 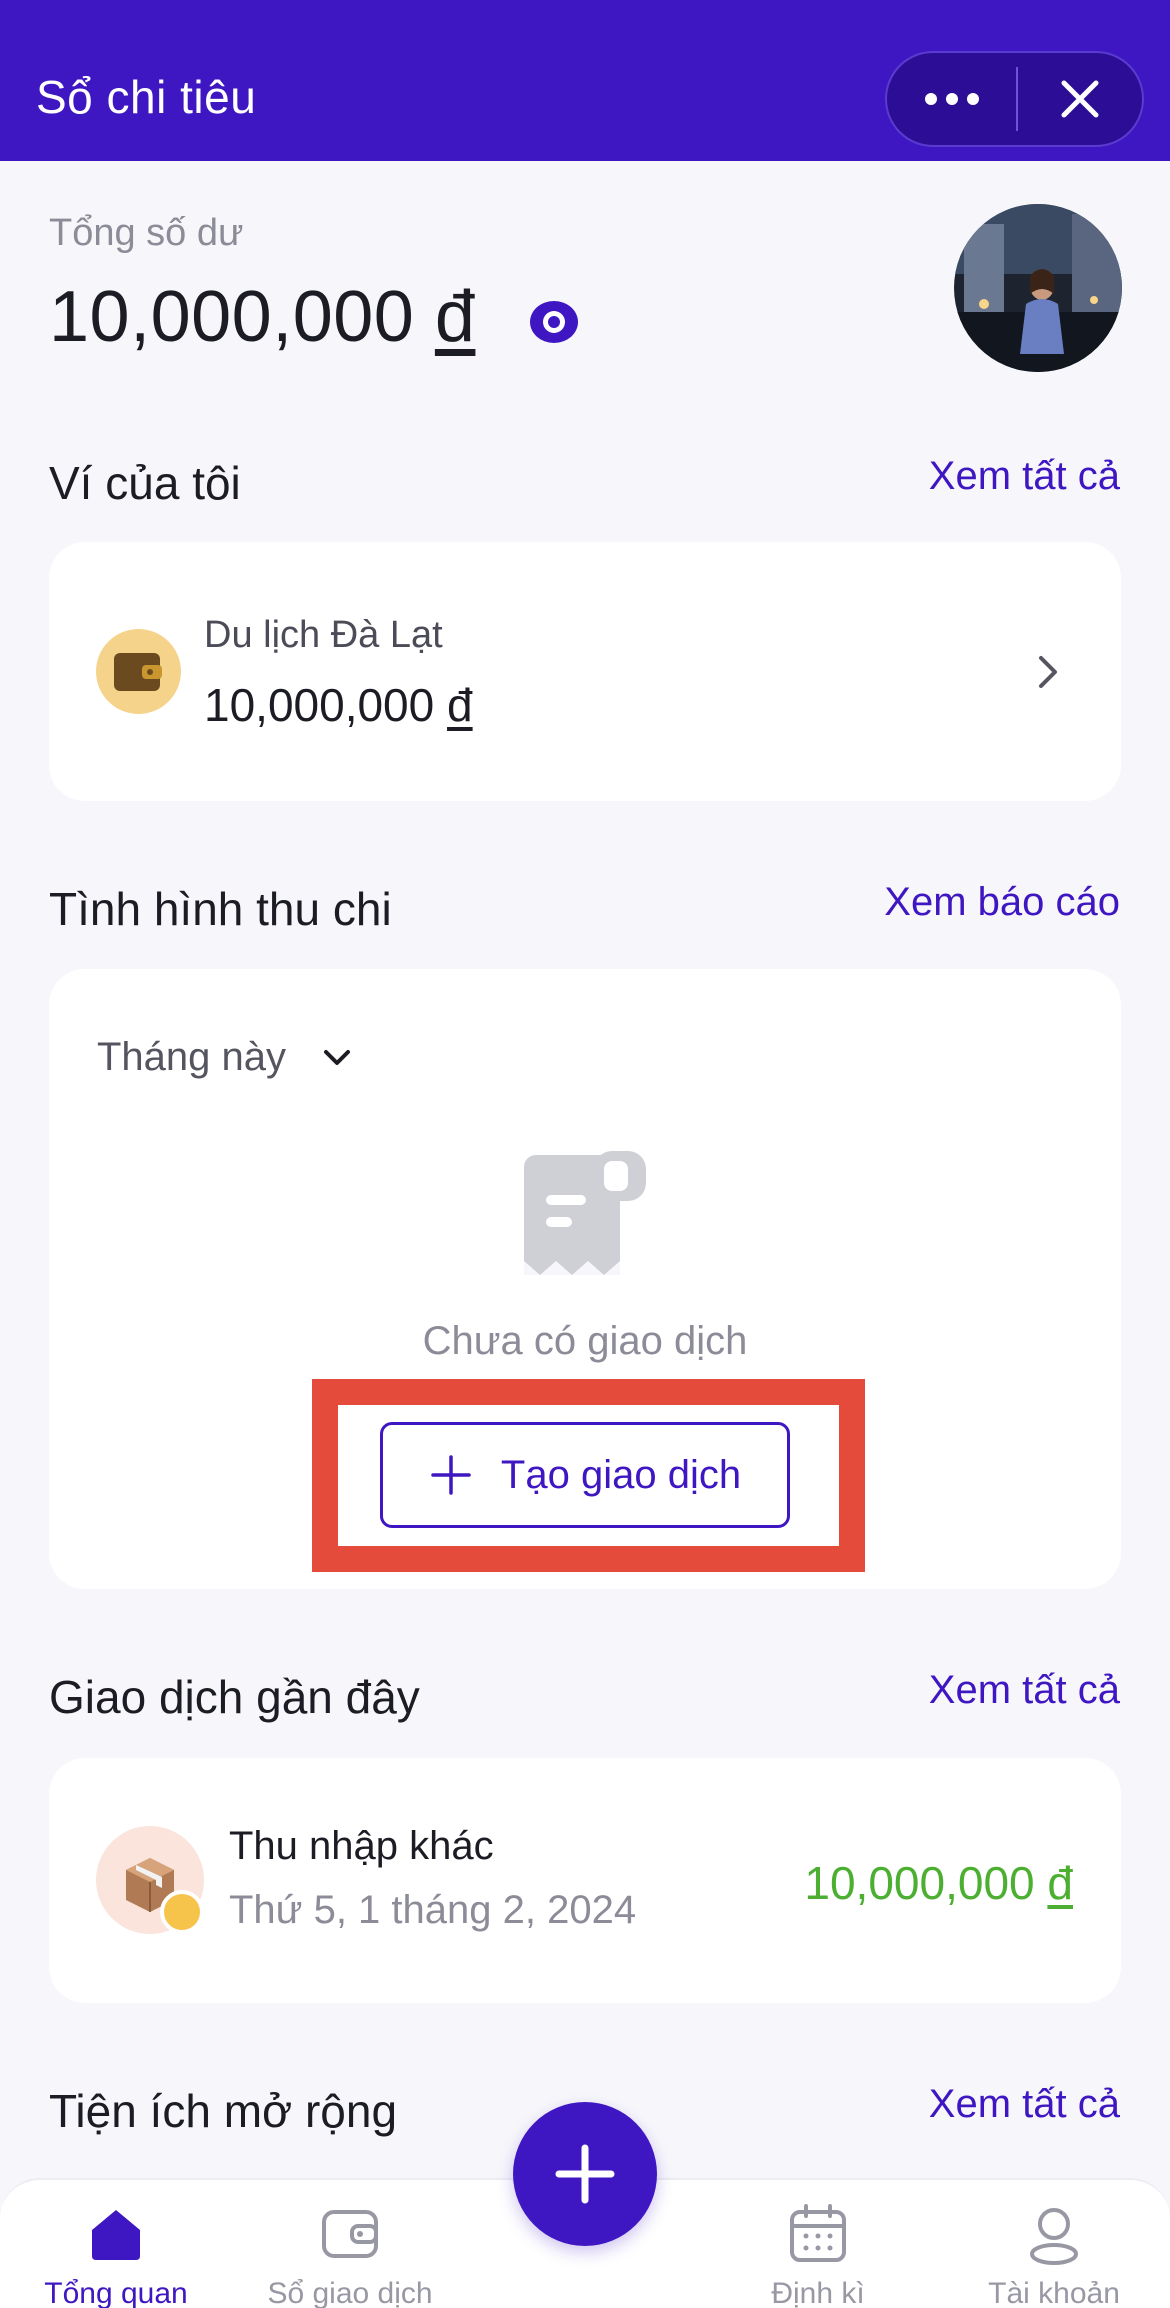 What do you see at coordinates (460, 705) in the screenshot?
I see `wallet-currency: đ` at bounding box center [460, 705].